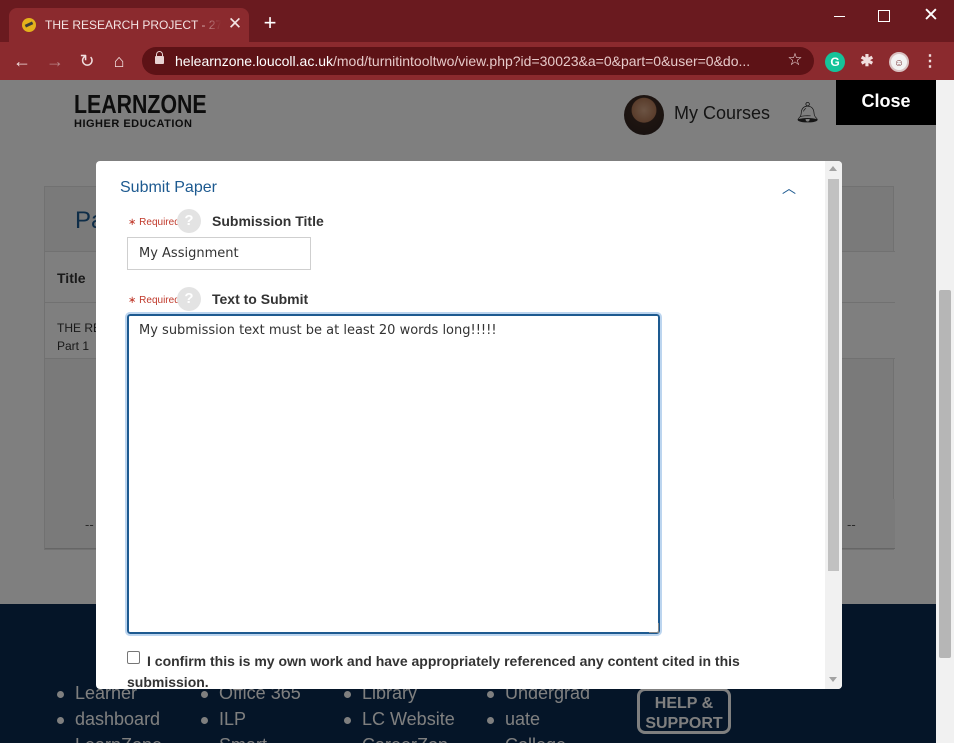  Describe the element at coordinates (654, 628) in the screenshot. I see `textarea-resize-handle` at that location.